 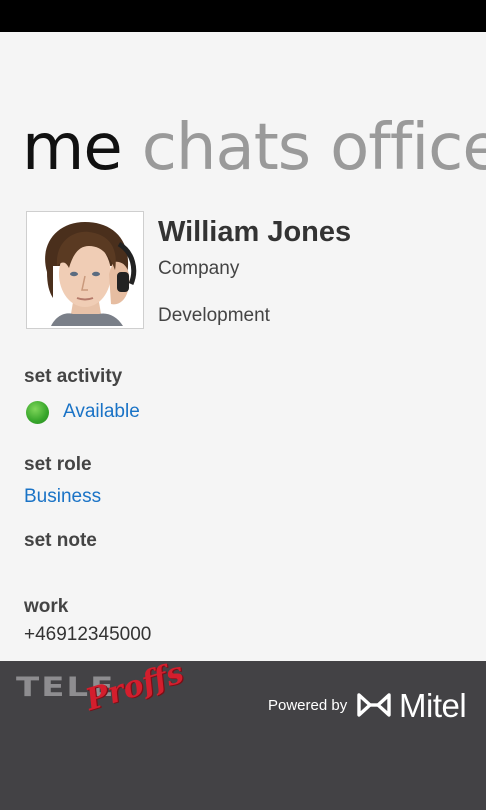 I want to click on profile-photo, so click(x=85, y=270).